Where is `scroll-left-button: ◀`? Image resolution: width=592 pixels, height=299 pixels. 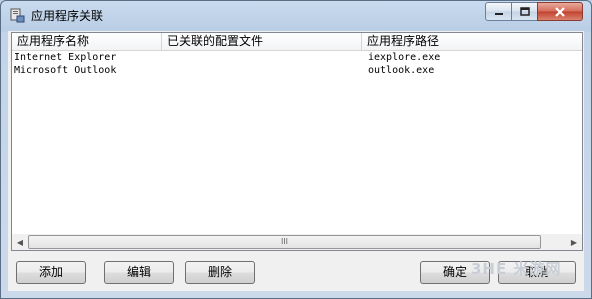 scroll-left-button: ◀ is located at coordinates (20, 242).